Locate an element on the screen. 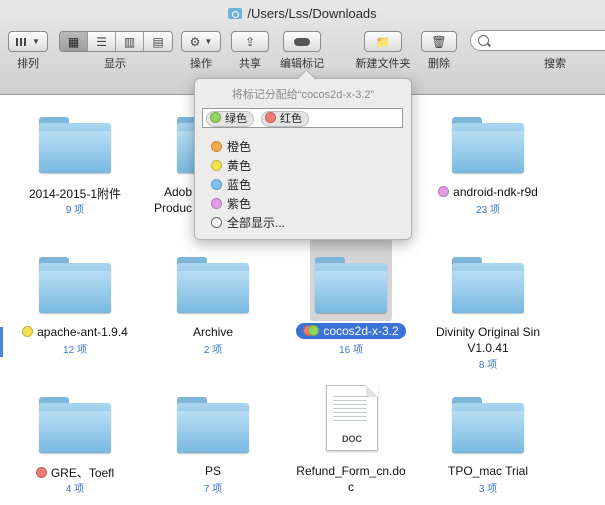 The image size is (605, 505). file-item-android-ndk: android-ndk-r9d 23 项 is located at coordinates (488, 157).